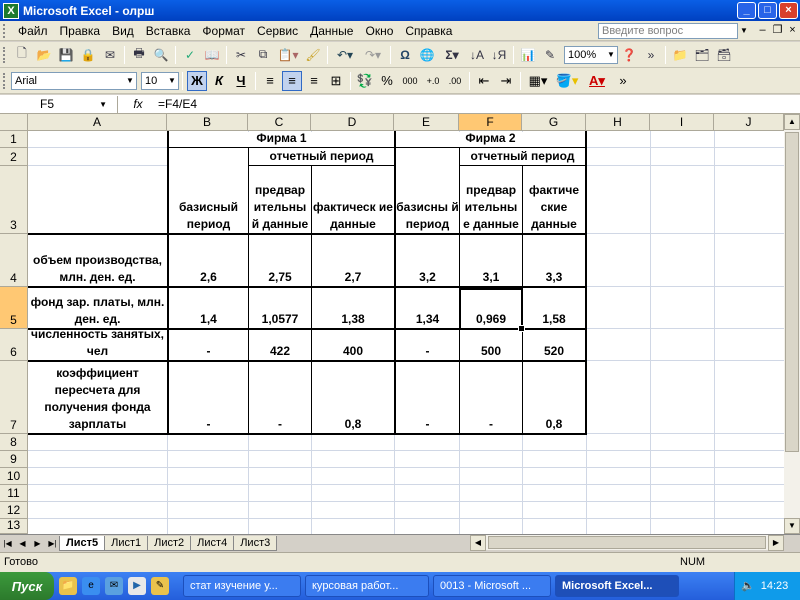 The image size is (800, 600). What do you see at coordinates (352, 122) in the screenshot?
I see `column-header-d: D` at bounding box center [352, 122].